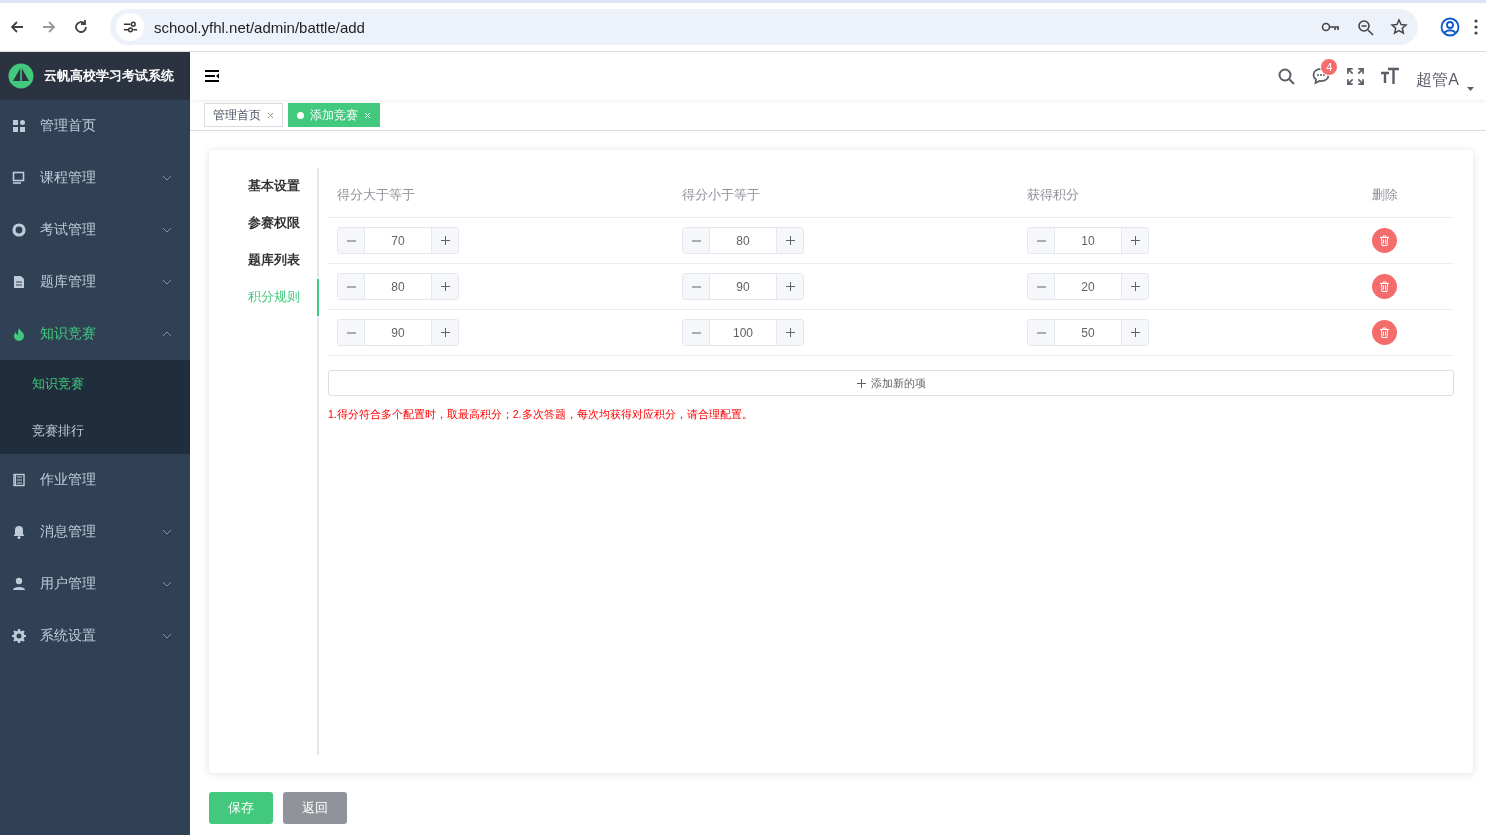 The image size is (1486, 835). I want to click on notification-badge: 4, so click(1329, 67).